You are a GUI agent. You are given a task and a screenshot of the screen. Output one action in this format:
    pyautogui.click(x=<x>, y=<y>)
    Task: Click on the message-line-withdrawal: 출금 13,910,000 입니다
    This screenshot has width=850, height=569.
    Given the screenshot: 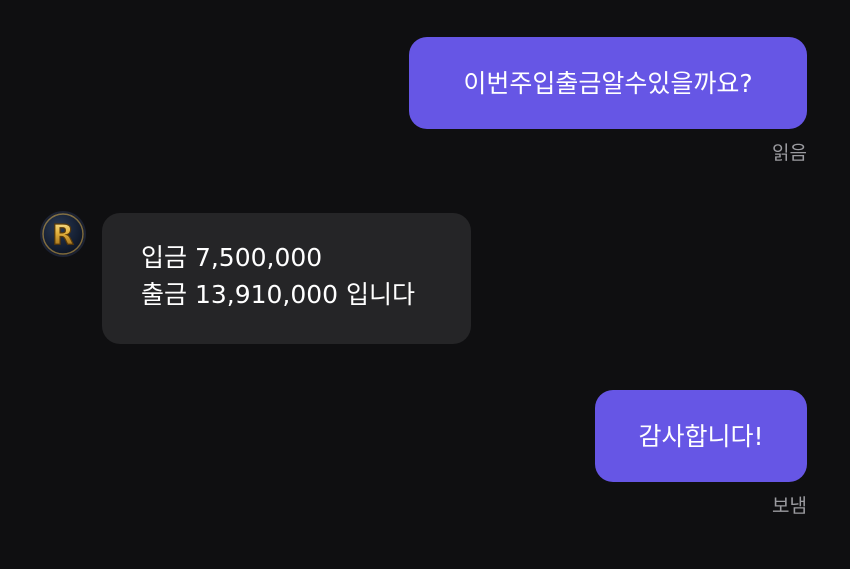 What is the action you would take?
    pyautogui.click(x=278, y=294)
    